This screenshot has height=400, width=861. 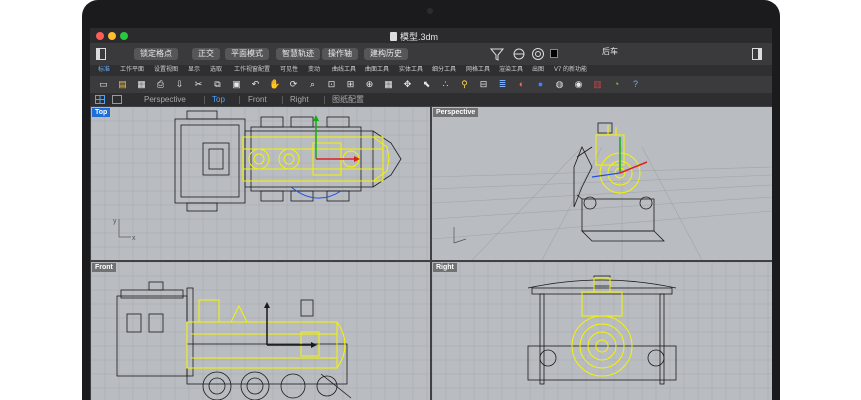 What do you see at coordinates (502, 84) in the screenshot?
I see `layer-icon: ≣` at bounding box center [502, 84].